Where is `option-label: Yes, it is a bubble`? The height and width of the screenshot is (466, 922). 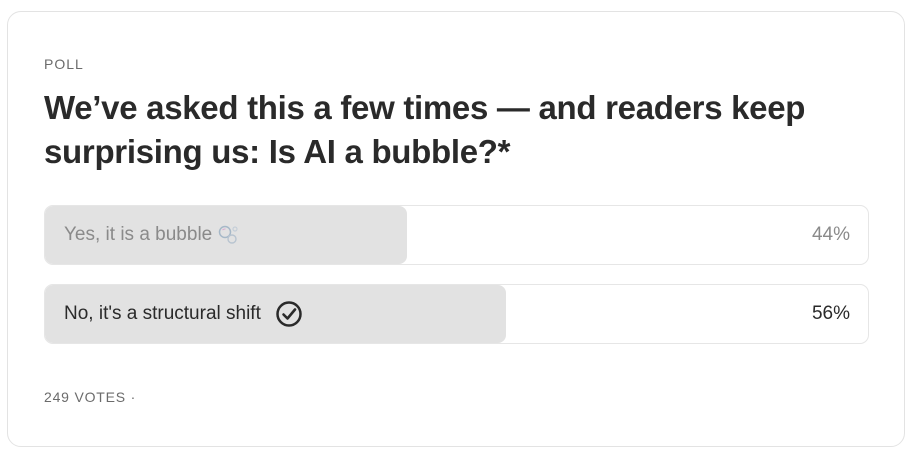
option-label: Yes, it is a bubble is located at coordinates (138, 234).